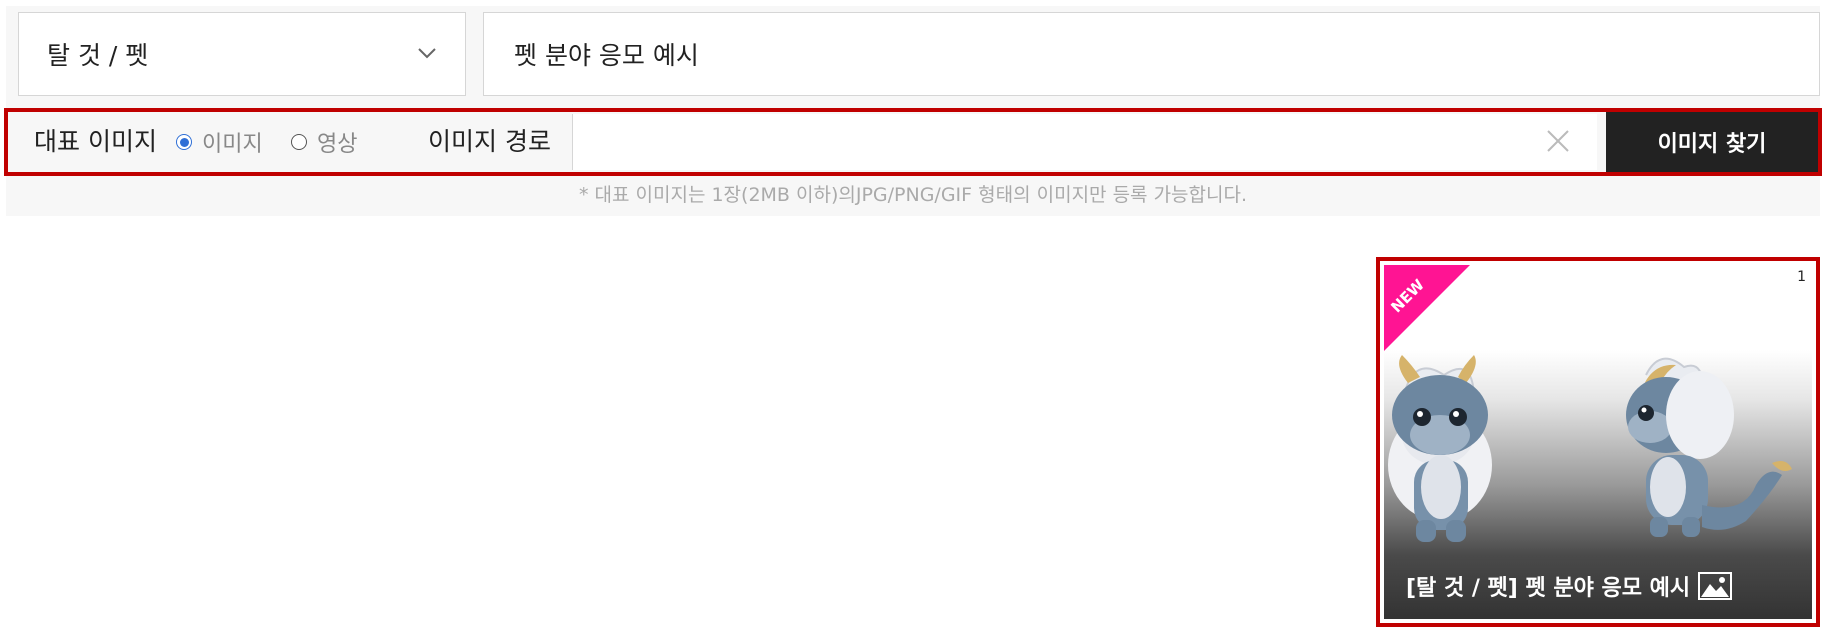 The image size is (1826, 632). I want to click on category-select: 탈 것 / 펫, so click(242, 54).